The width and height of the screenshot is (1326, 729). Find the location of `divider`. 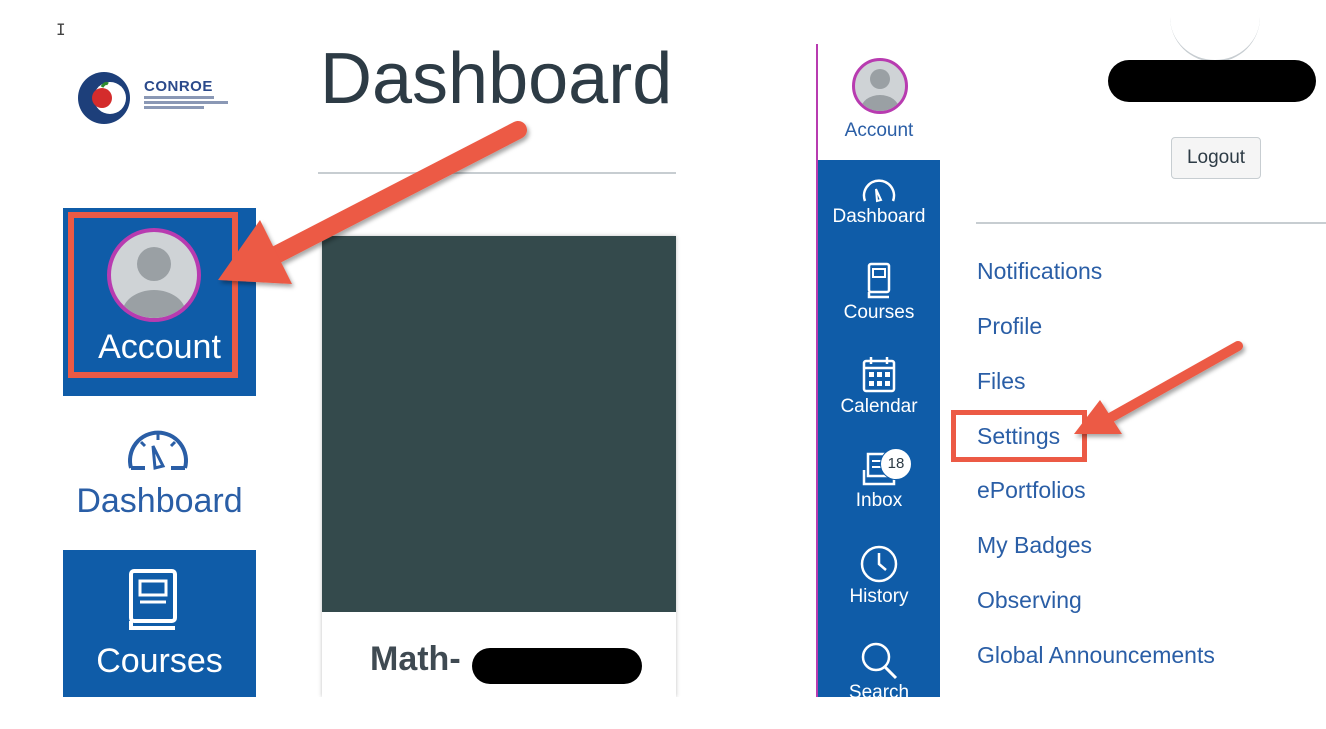

divider is located at coordinates (1151, 223).